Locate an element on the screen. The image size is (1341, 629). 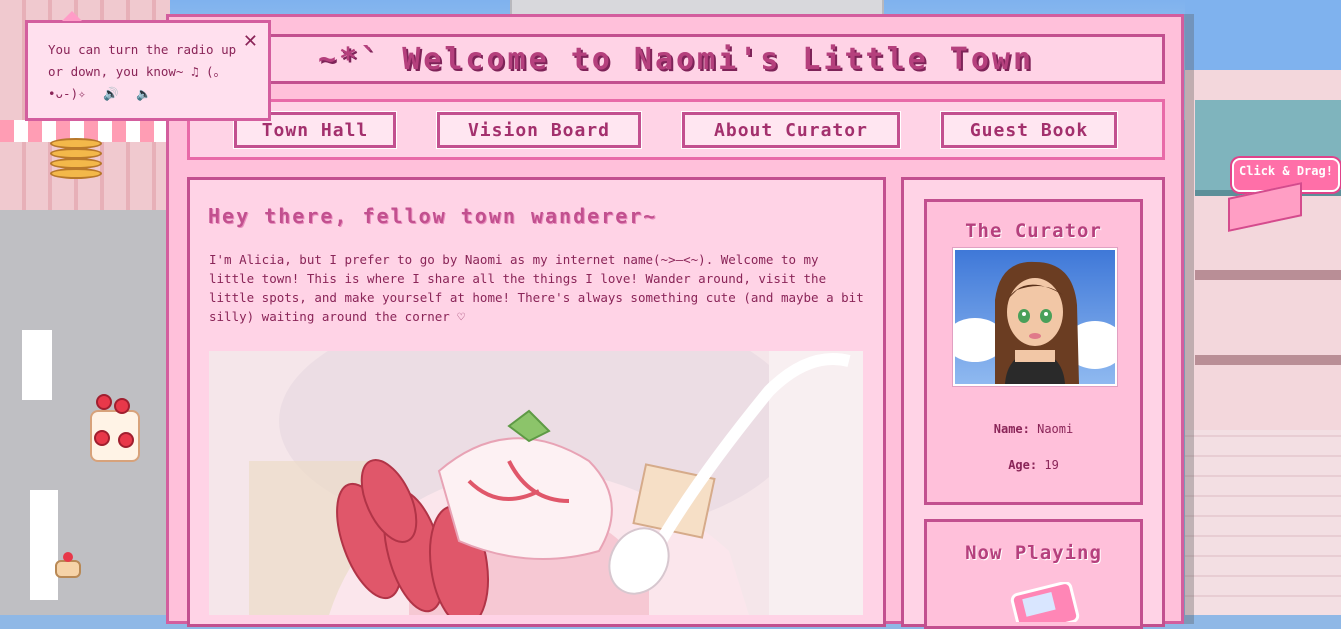
curator-name-row: Name: Naomi is located at coordinates (1033, 429).